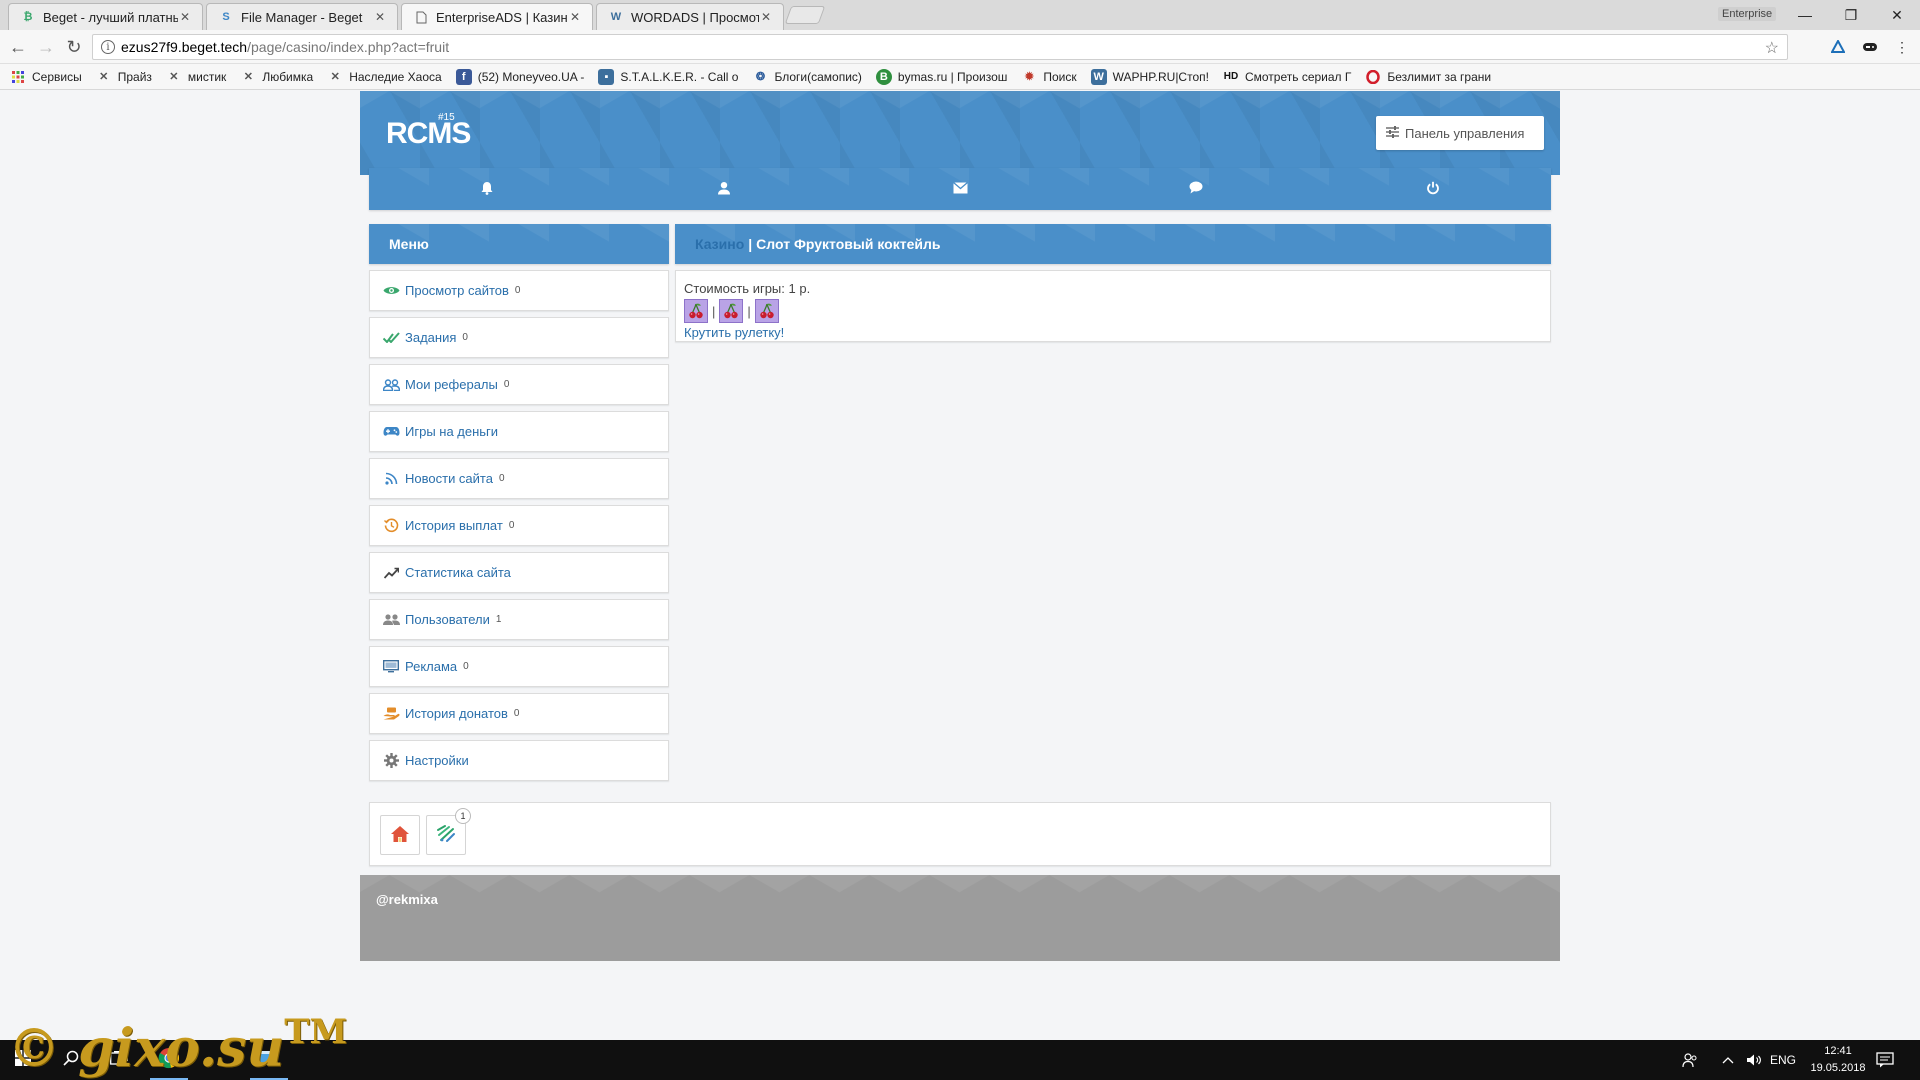  Describe the element at coordinates (1231, 76) in the screenshot. I see `hd-icon: HD` at that location.